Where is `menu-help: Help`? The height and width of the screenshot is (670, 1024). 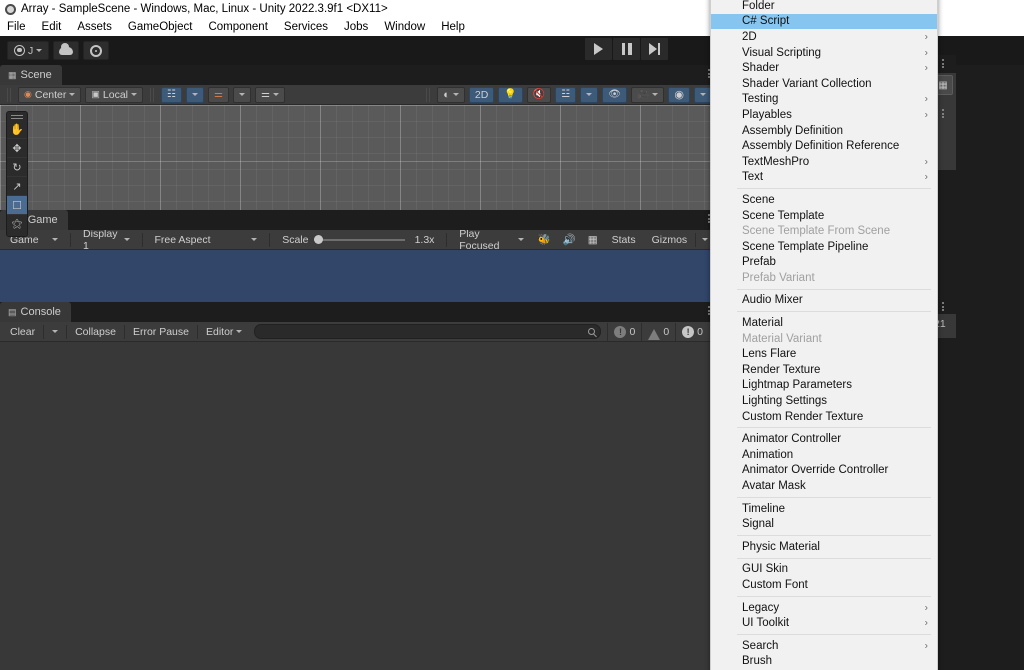 menu-help: Help is located at coordinates (453, 27).